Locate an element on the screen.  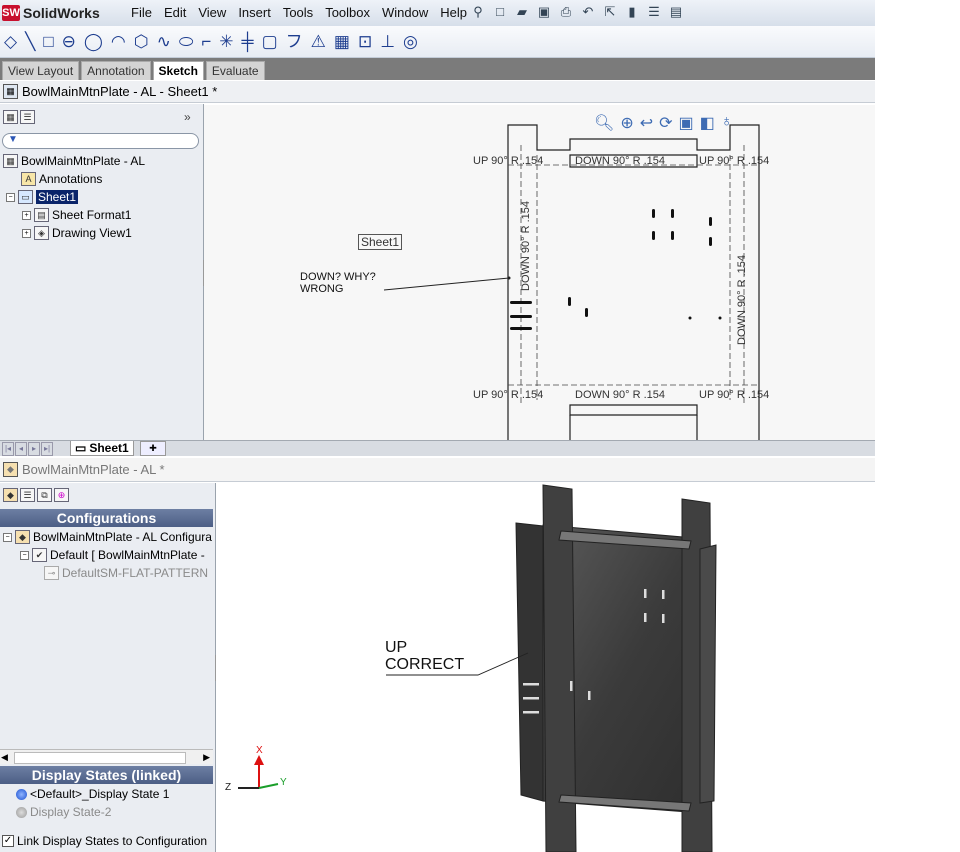
menu-file: File is located at coordinates (141, 12).